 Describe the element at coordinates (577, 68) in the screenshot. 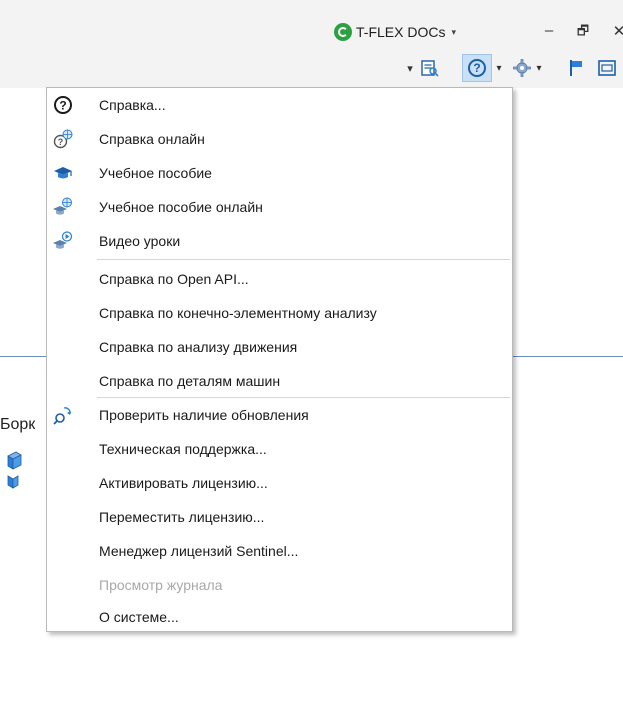

I see `flag-icon` at that location.